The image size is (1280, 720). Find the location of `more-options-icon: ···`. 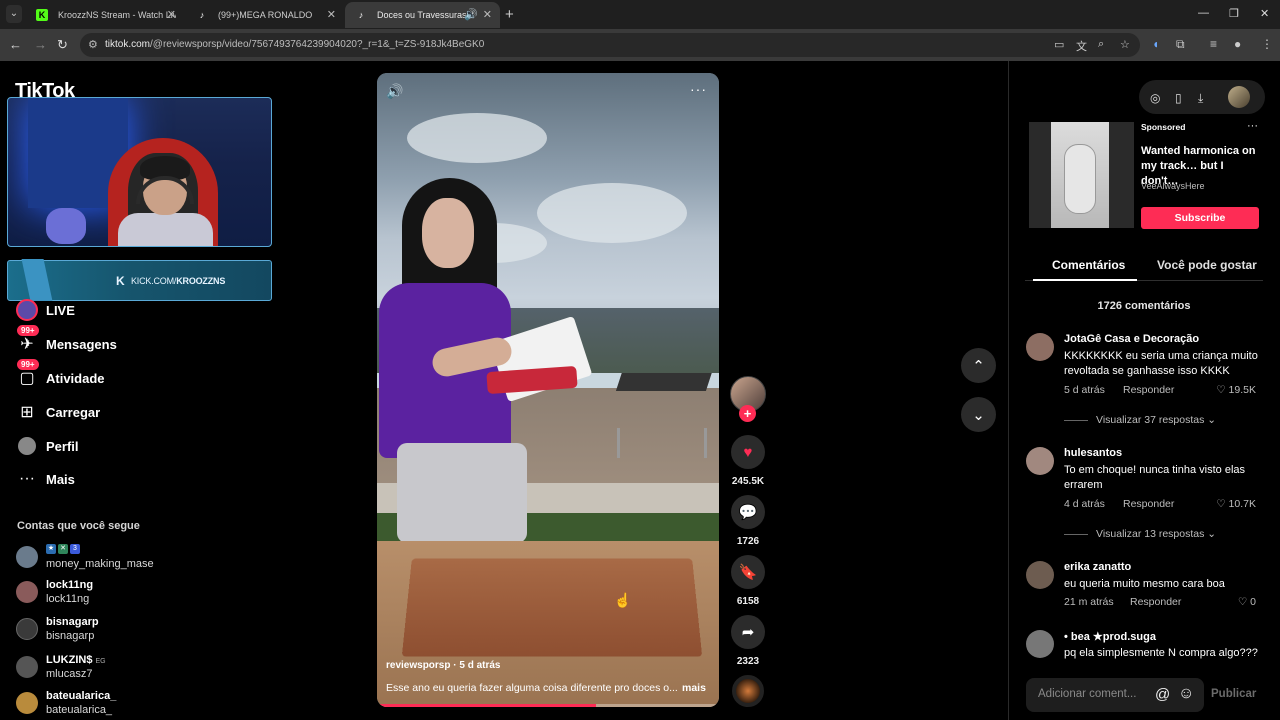

more-options-icon: ··· is located at coordinates (698, 89).